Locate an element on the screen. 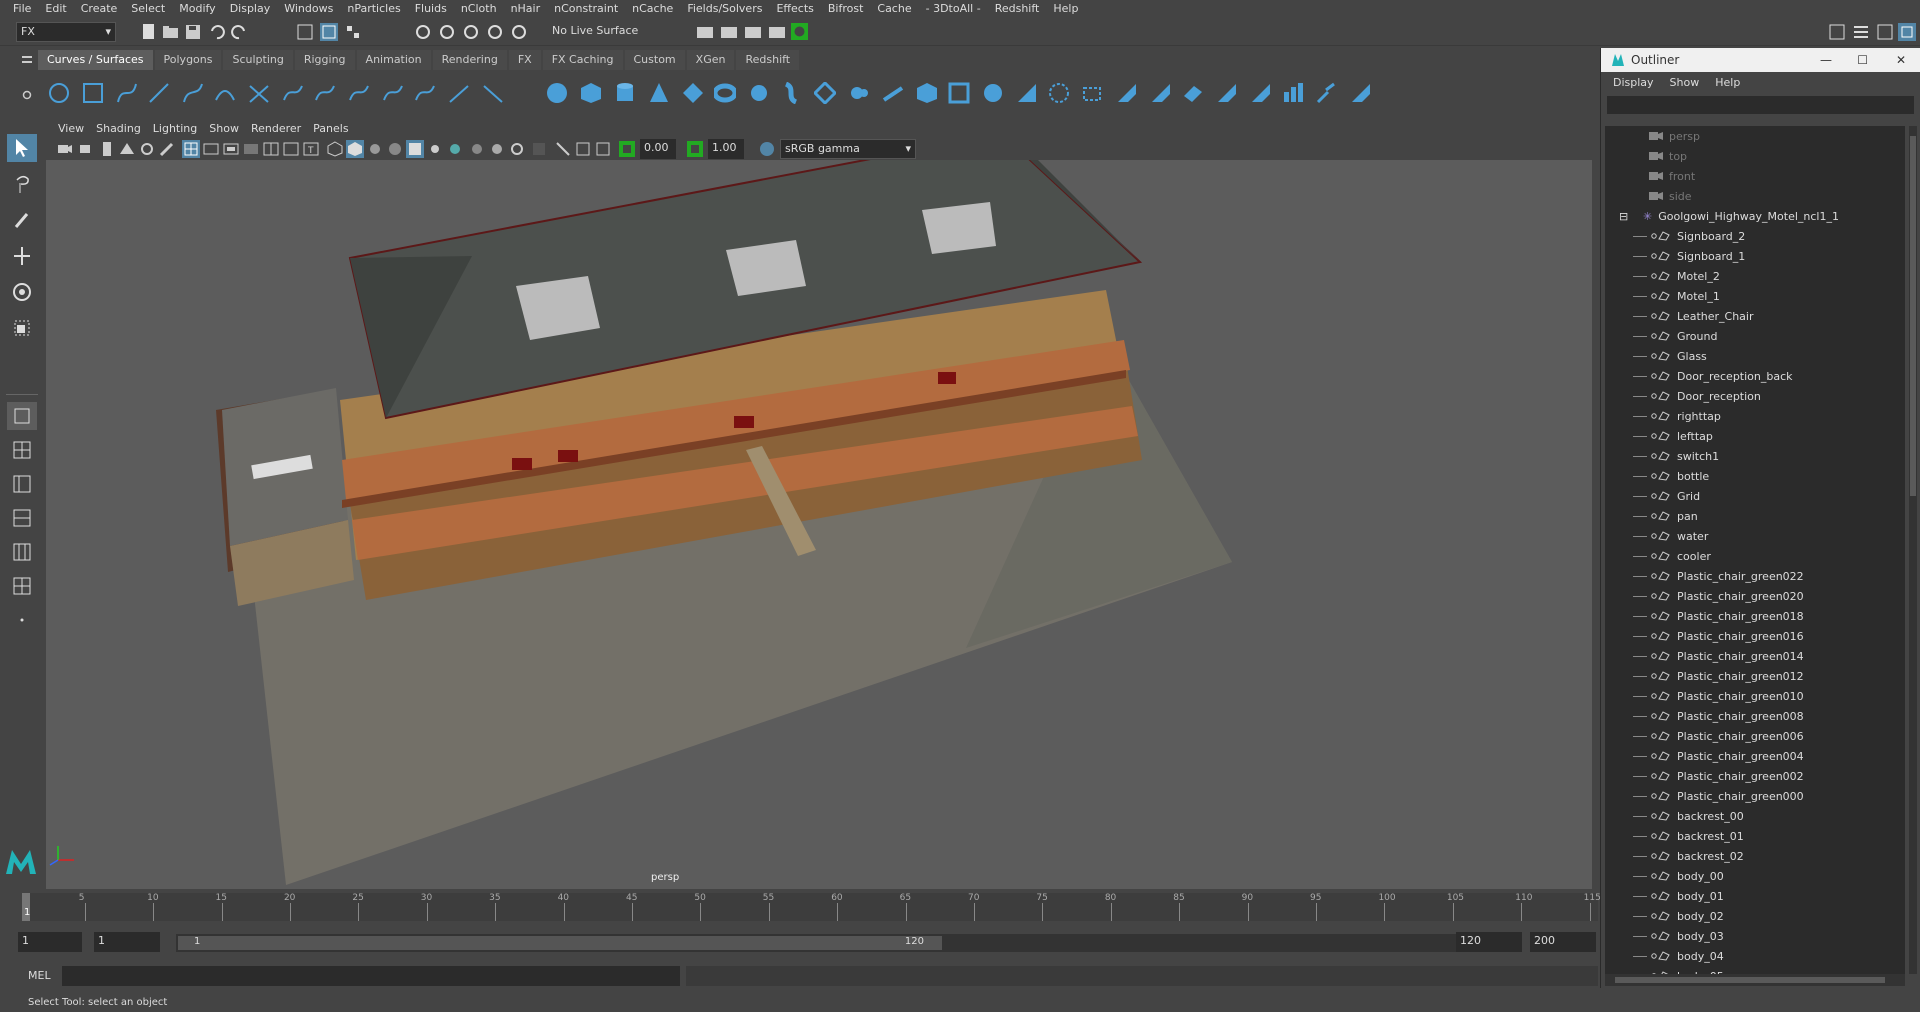 The image size is (1920, 1012). outliner-row-item: Grid is located at coordinates (1755, 496).